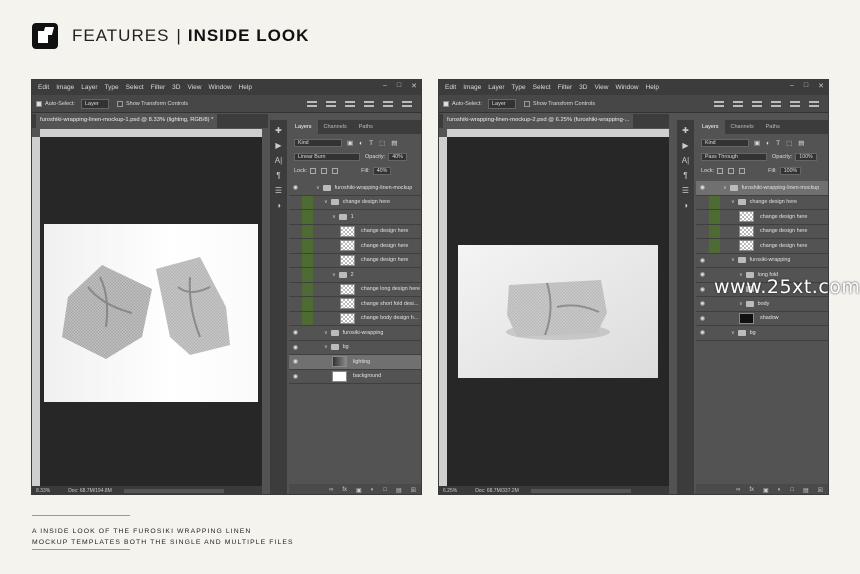  What do you see at coordinates (762, 304) in the screenshot?
I see `layer-row: ◉ ∨ body` at bounding box center [762, 304].